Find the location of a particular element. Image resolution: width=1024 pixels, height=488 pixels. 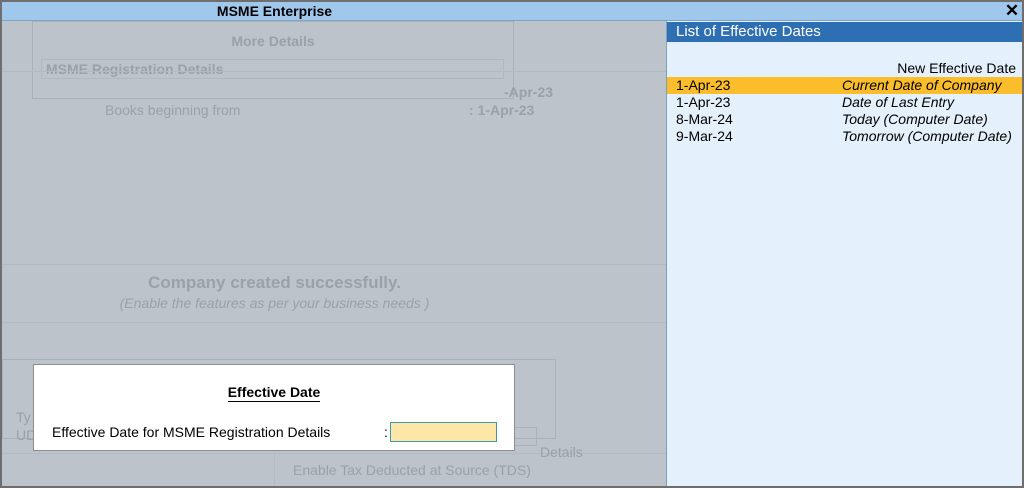

panel-title: List of Effective Dates is located at coordinates (844, 32).